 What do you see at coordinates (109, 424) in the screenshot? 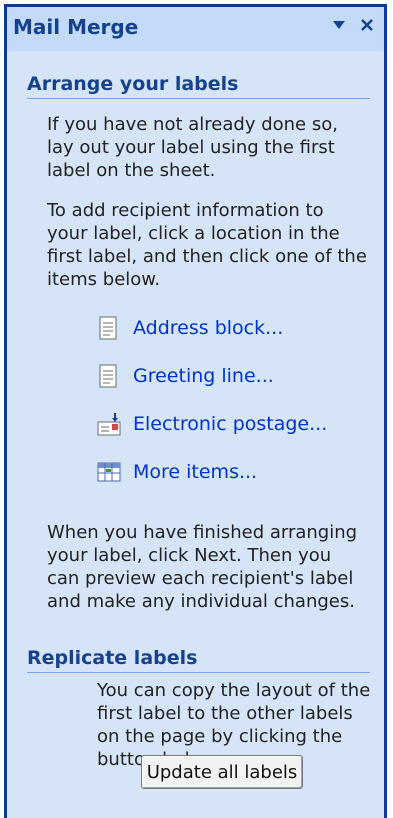
I see `postage-icon` at bounding box center [109, 424].